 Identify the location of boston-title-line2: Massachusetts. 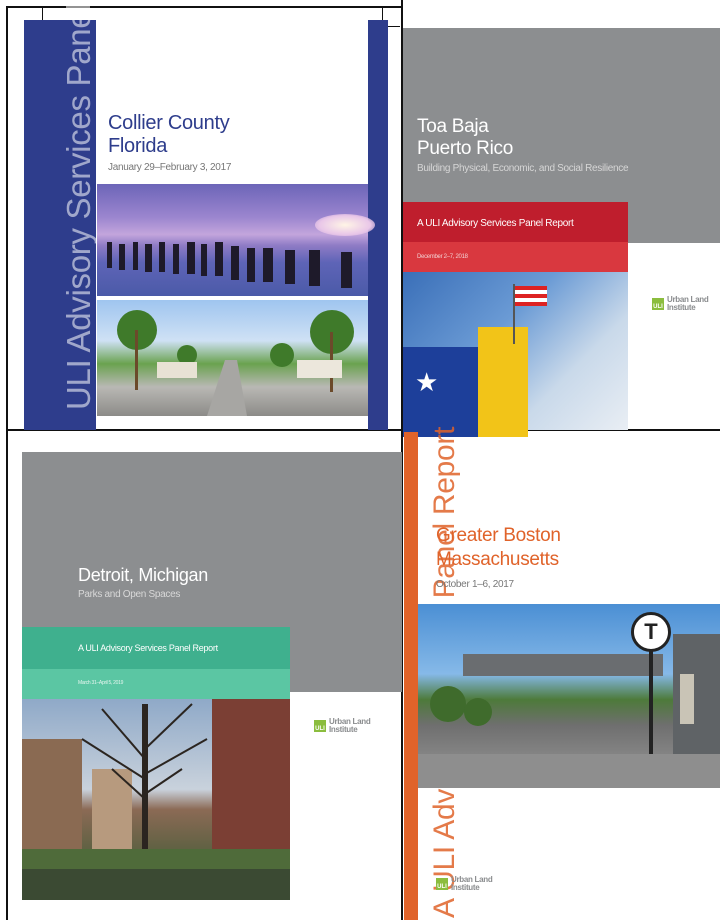
(497, 559).